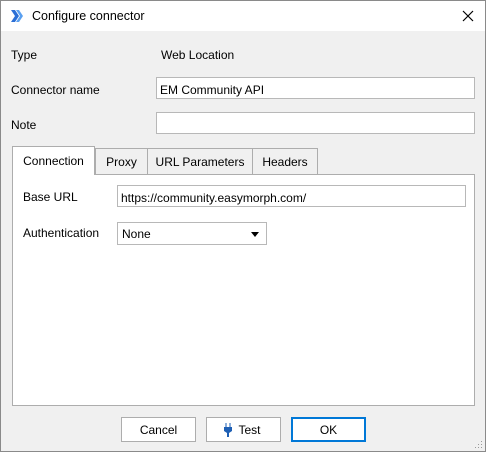 This screenshot has width=486, height=452. Describe the element at coordinates (315, 123) in the screenshot. I see `note-input` at that location.